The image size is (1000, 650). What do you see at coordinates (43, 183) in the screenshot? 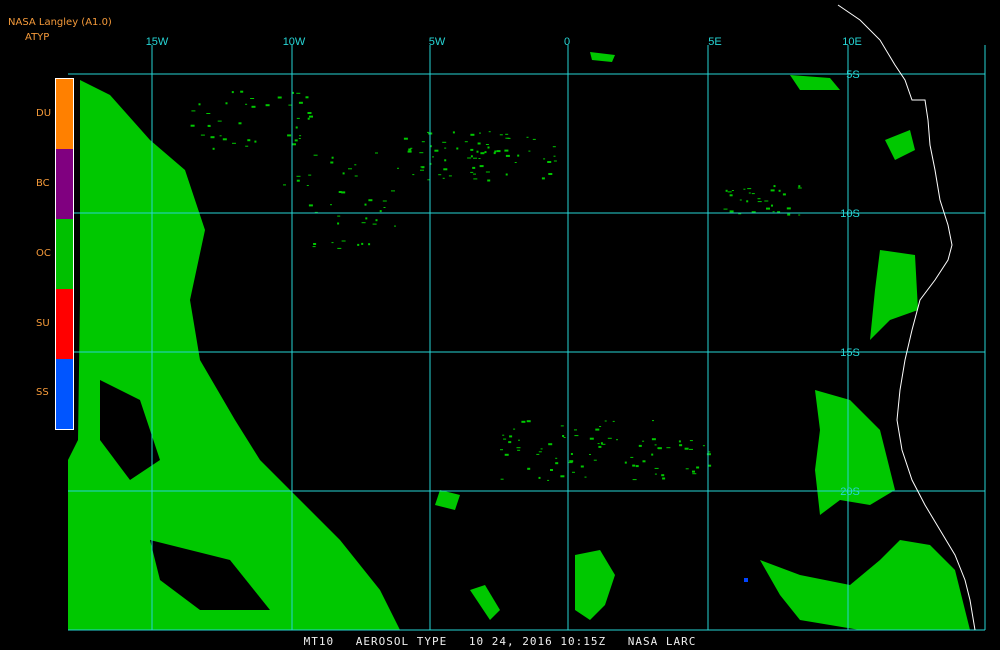
I see `legend-label-bc: BC` at bounding box center [43, 183].